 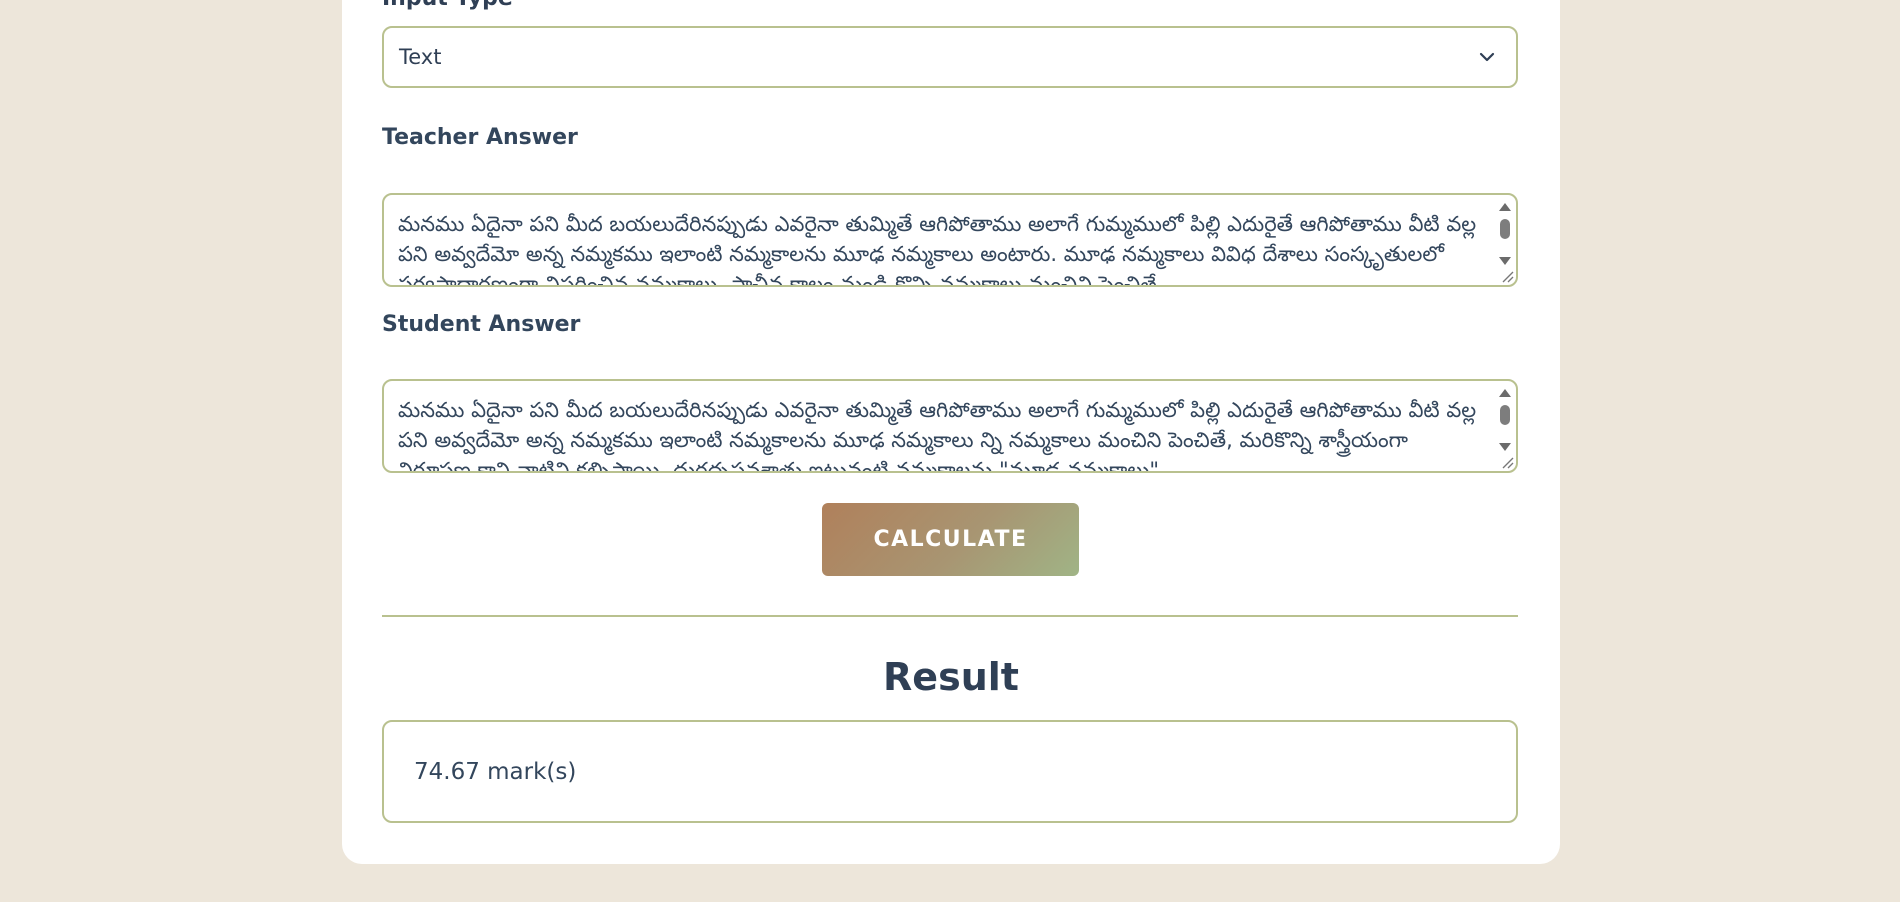 What do you see at coordinates (950, 771) in the screenshot?
I see `result-box: 74.67 mark(s)` at bounding box center [950, 771].